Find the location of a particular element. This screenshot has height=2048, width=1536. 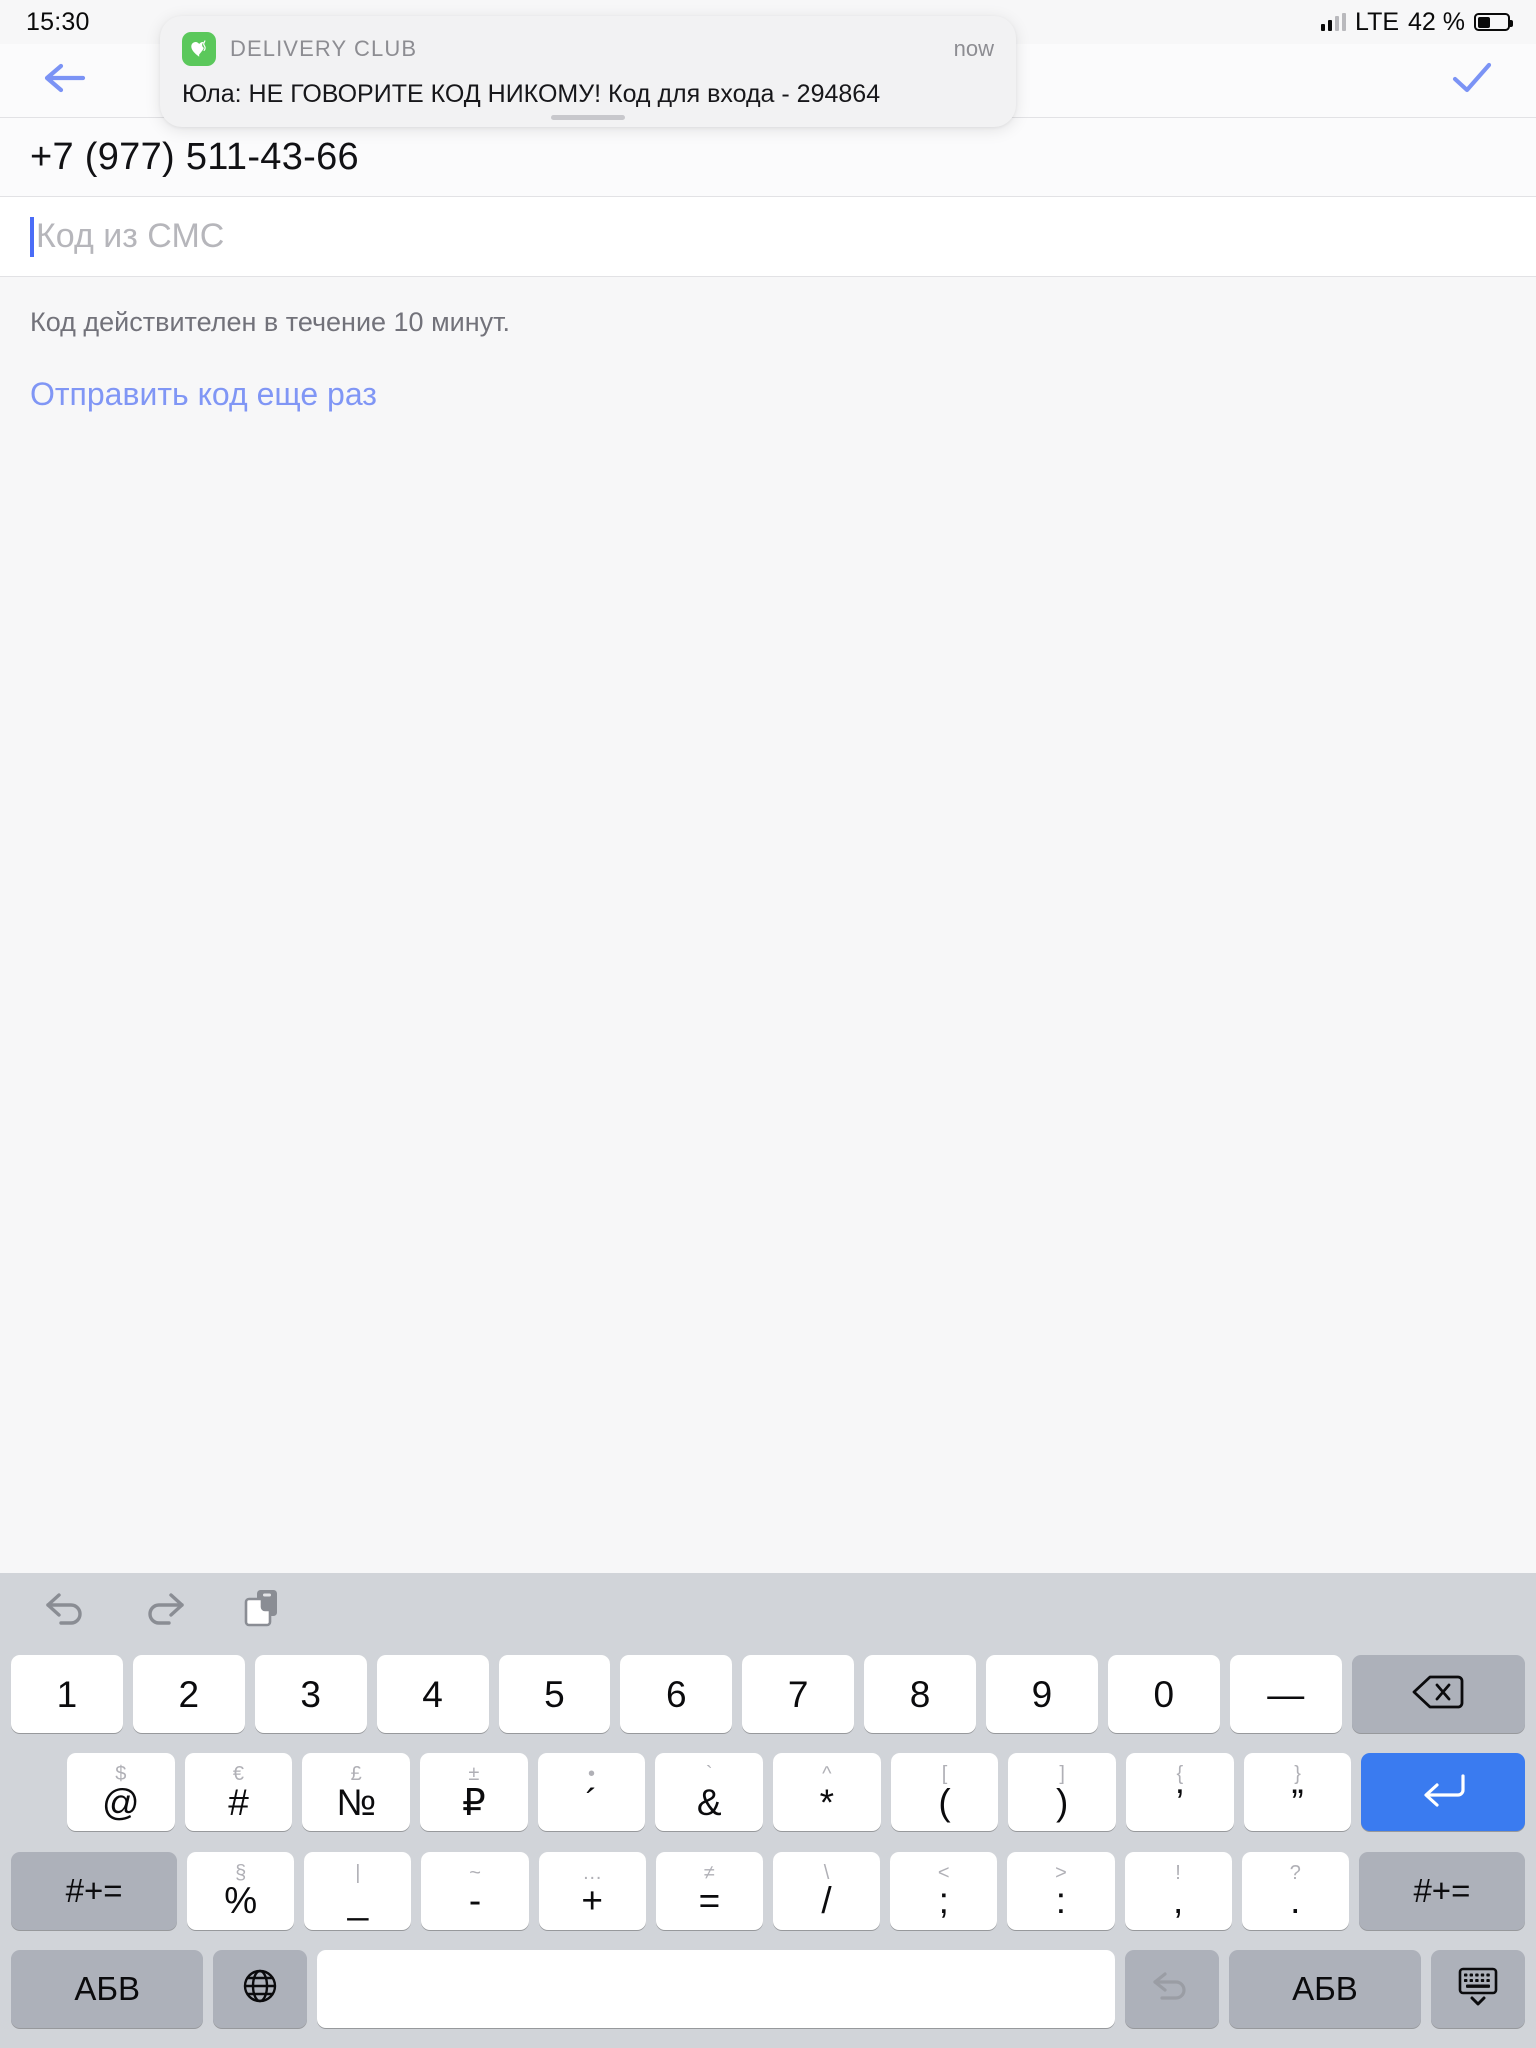

text-caret is located at coordinates (32, 236).